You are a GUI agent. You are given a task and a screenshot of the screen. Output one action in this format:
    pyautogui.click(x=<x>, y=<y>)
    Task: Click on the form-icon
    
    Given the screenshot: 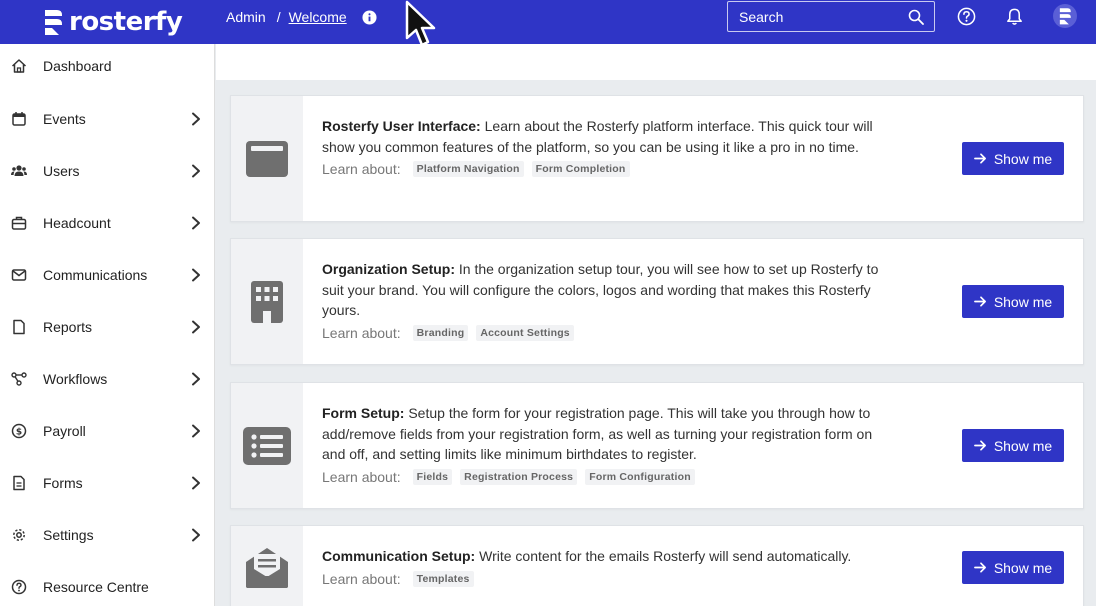 What is the action you would take?
    pyautogui.click(x=19, y=483)
    